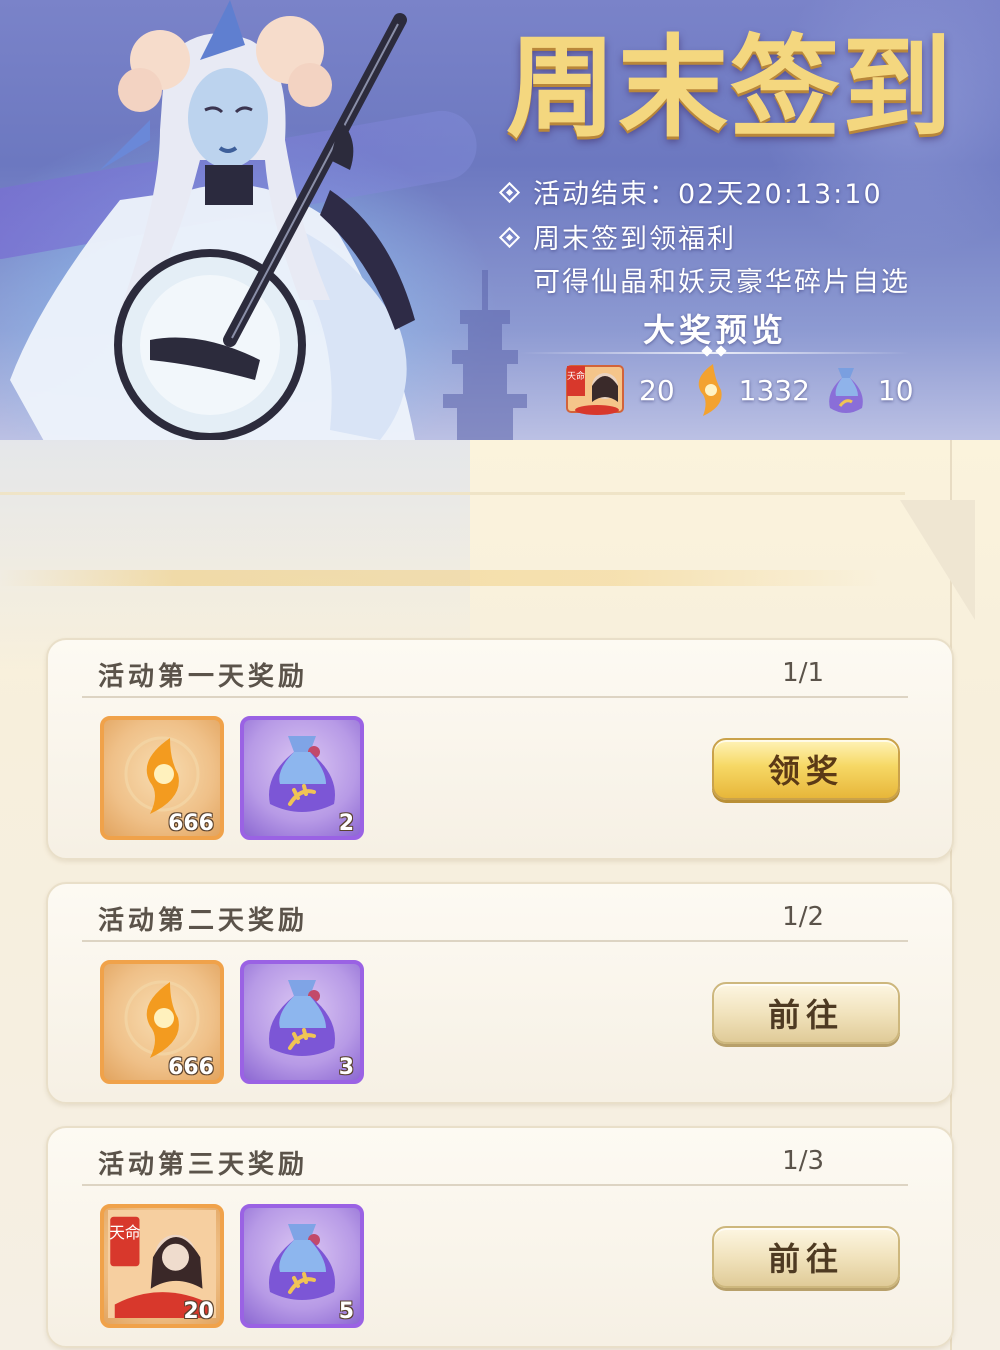  Describe the element at coordinates (215, 235) in the screenshot. I see `character-illustration` at that location.